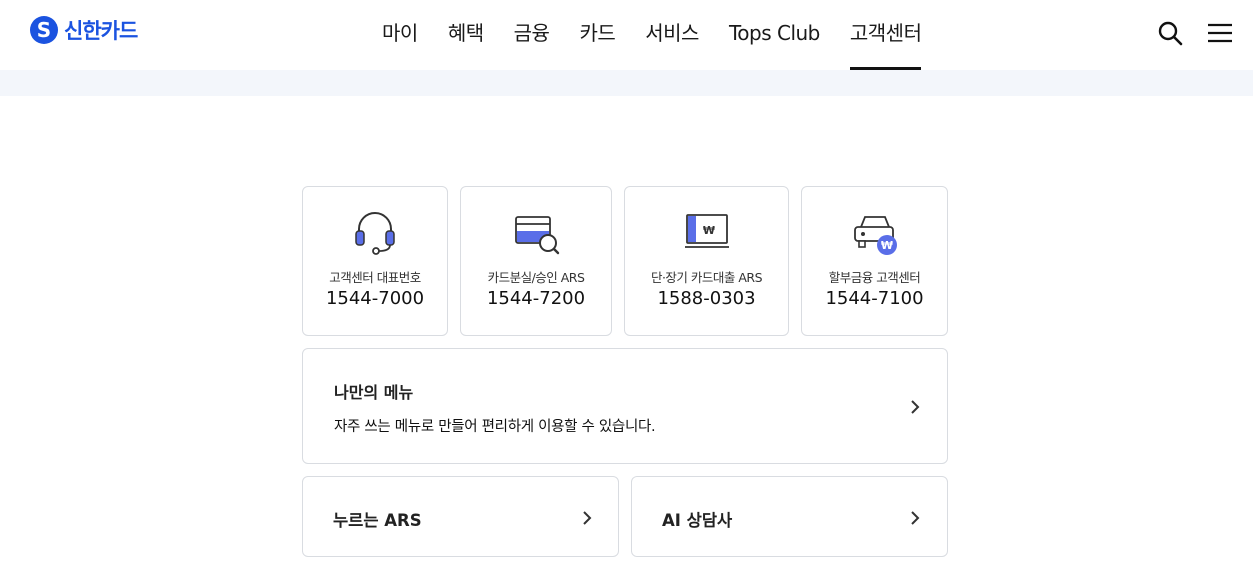 The height and width of the screenshot is (587, 1253). What do you see at coordinates (625, 406) in the screenshot?
I see `my-menu-card: 나만의 메뉴 자주 쓰는 메뉴로 만들어 편리하게 이용할 수 있습니다.` at bounding box center [625, 406].